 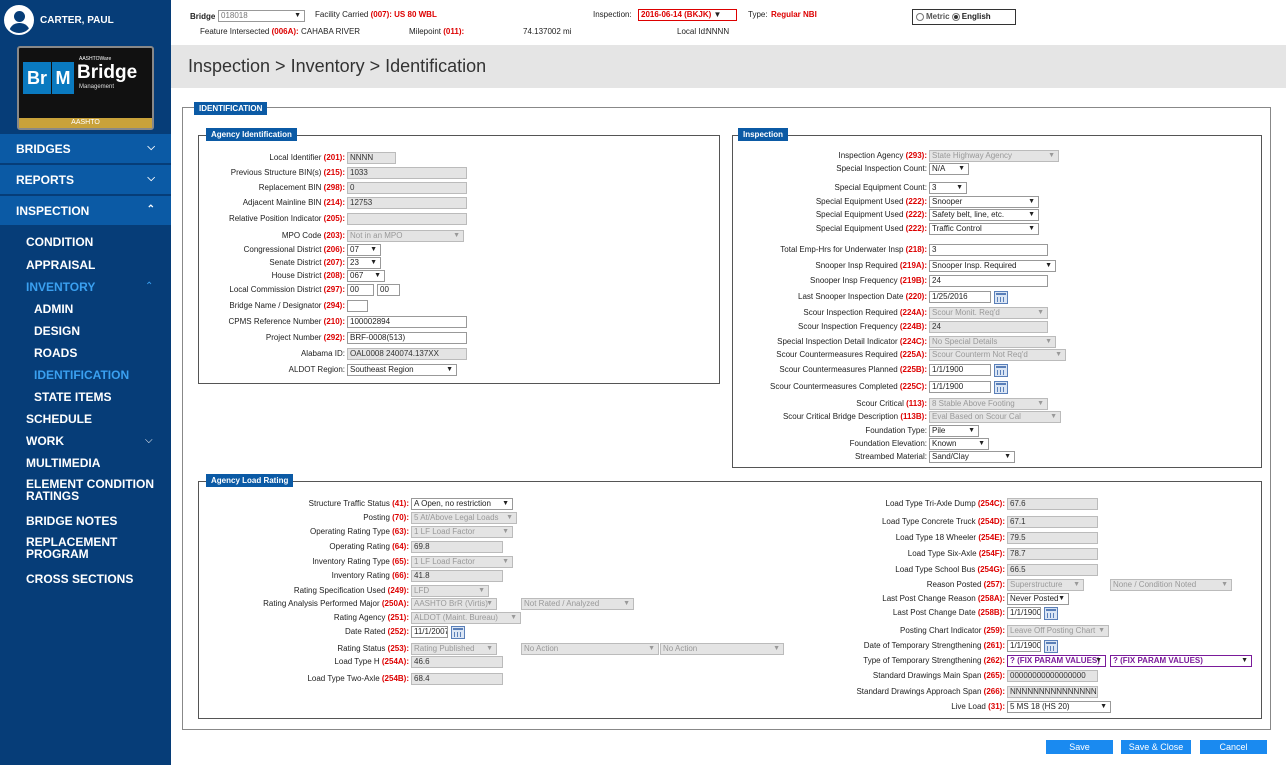 What do you see at coordinates (149, 286) in the screenshot?
I see `double-chevron-up-icon: ⌃` at bounding box center [149, 286].